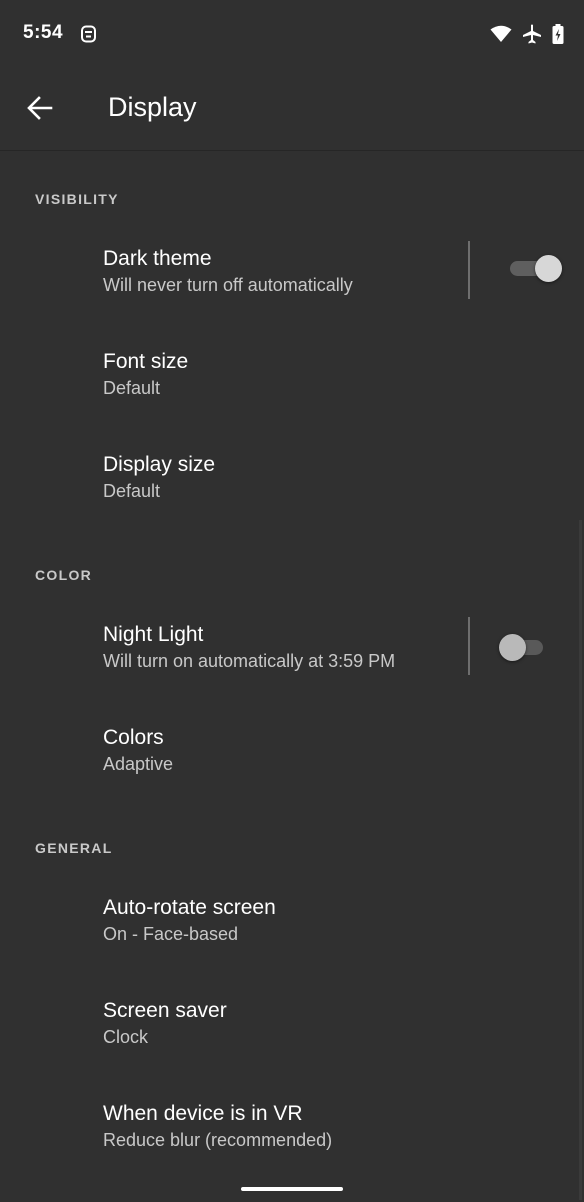  What do you see at coordinates (133, 737) in the screenshot?
I see `setting-title: Colors` at bounding box center [133, 737].